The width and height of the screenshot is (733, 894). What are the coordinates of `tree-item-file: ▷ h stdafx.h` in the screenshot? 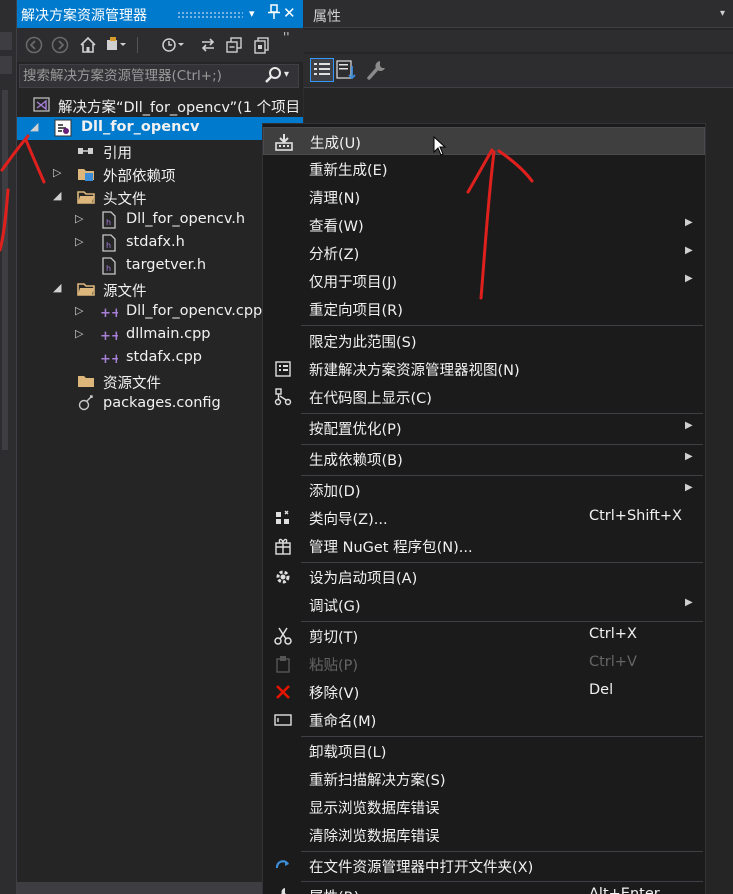 It's located at (160, 243).